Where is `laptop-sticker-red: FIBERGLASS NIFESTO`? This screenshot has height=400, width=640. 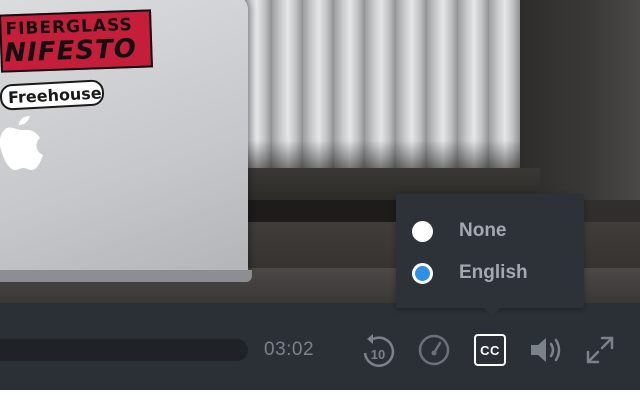
laptop-sticker-red: FIBERGLASS NIFESTO is located at coordinates (76, 41).